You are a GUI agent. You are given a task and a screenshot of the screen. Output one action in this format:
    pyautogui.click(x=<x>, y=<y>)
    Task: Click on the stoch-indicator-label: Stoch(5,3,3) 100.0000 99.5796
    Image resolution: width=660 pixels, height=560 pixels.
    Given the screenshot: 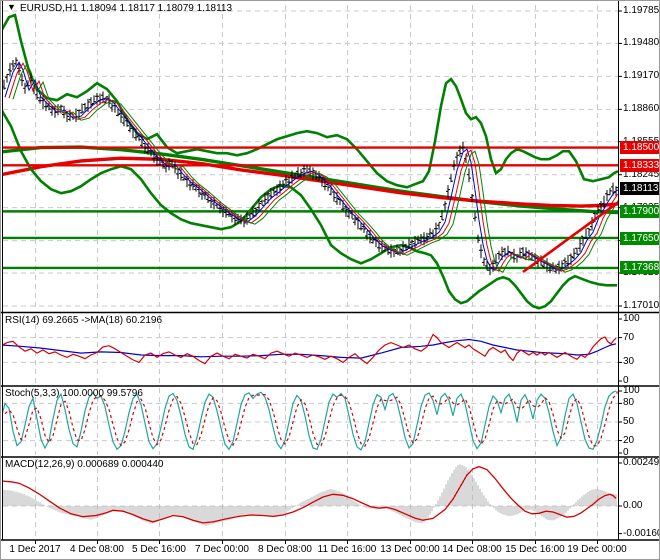 What is the action you would take?
    pyautogui.click(x=74, y=393)
    